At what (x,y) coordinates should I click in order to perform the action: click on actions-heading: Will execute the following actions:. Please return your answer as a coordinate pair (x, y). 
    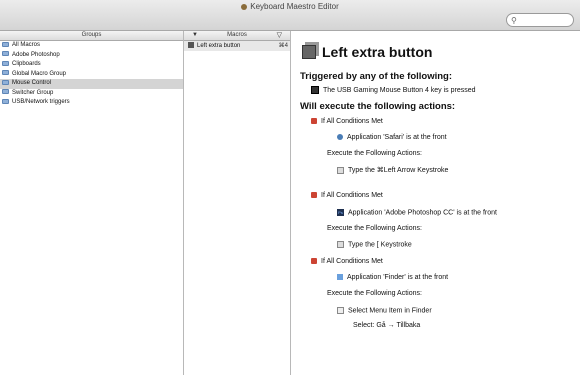
    Looking at the image, I should click on (378, 106).